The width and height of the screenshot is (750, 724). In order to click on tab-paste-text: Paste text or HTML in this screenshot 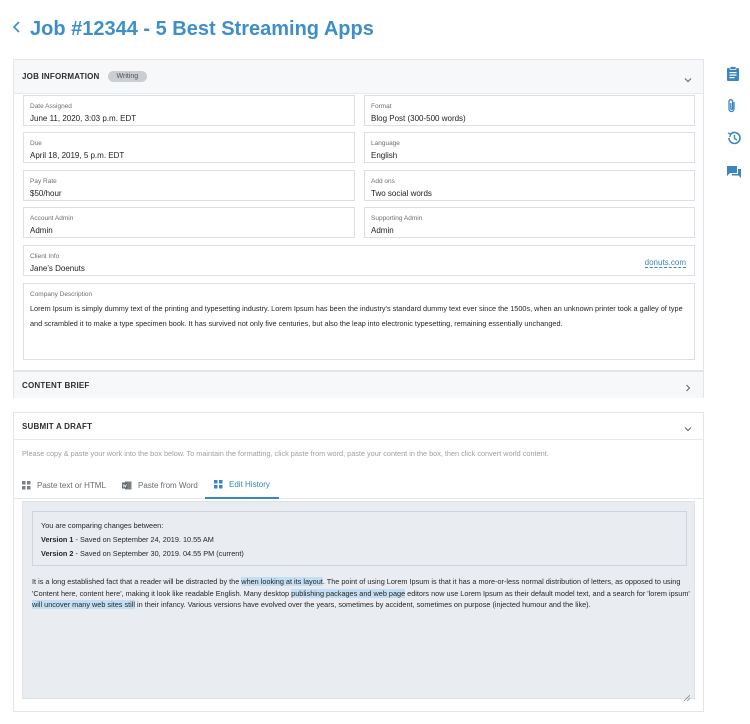, I will do `click(64, 485)`.